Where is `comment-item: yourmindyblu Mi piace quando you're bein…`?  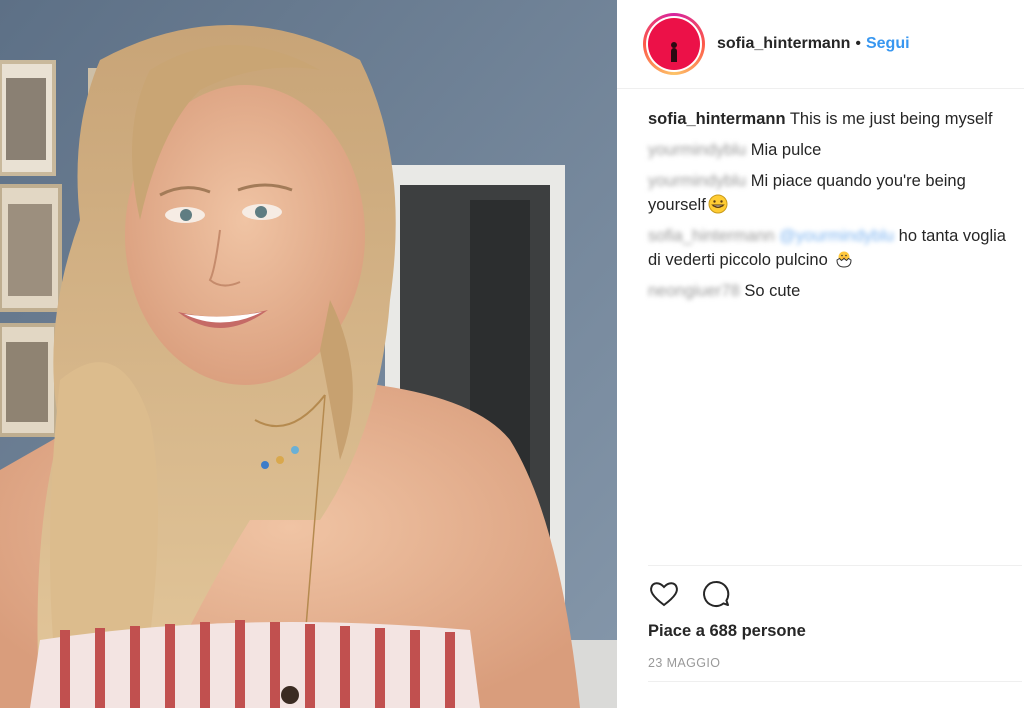 comment-item: yourmindyblu Mi piace quando you're bein… is located at coordinates (833, 193).